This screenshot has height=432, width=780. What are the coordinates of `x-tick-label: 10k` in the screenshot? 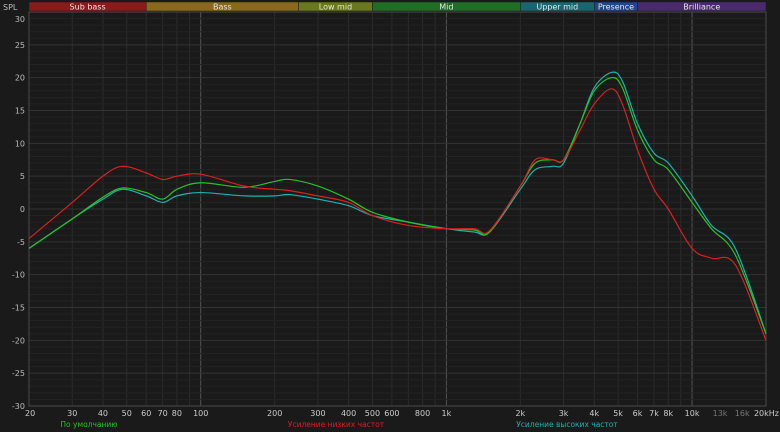 It's located at (692, 413).